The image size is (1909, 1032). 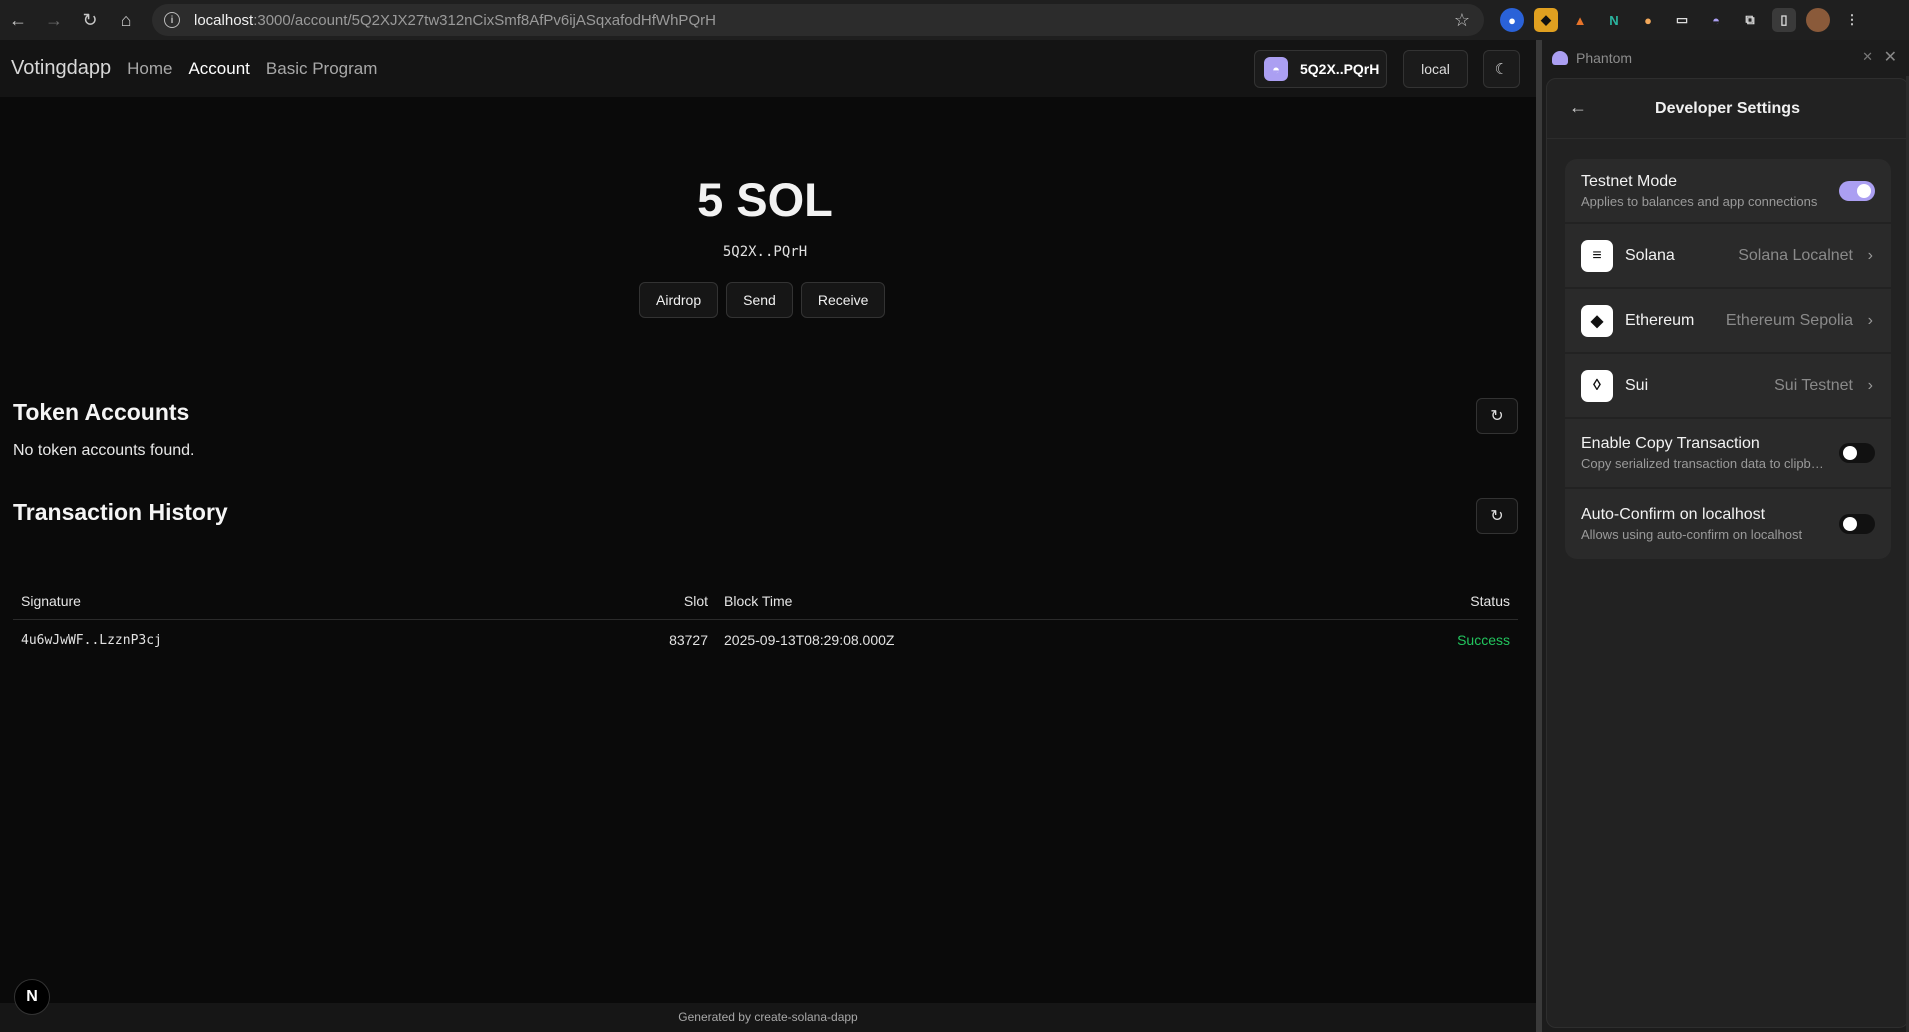 What do you see at coordinates (768, 1017) in the screenshot?
I see `page-footer: Generated by create-solana-dapp` at bounding box center [768, 1017].